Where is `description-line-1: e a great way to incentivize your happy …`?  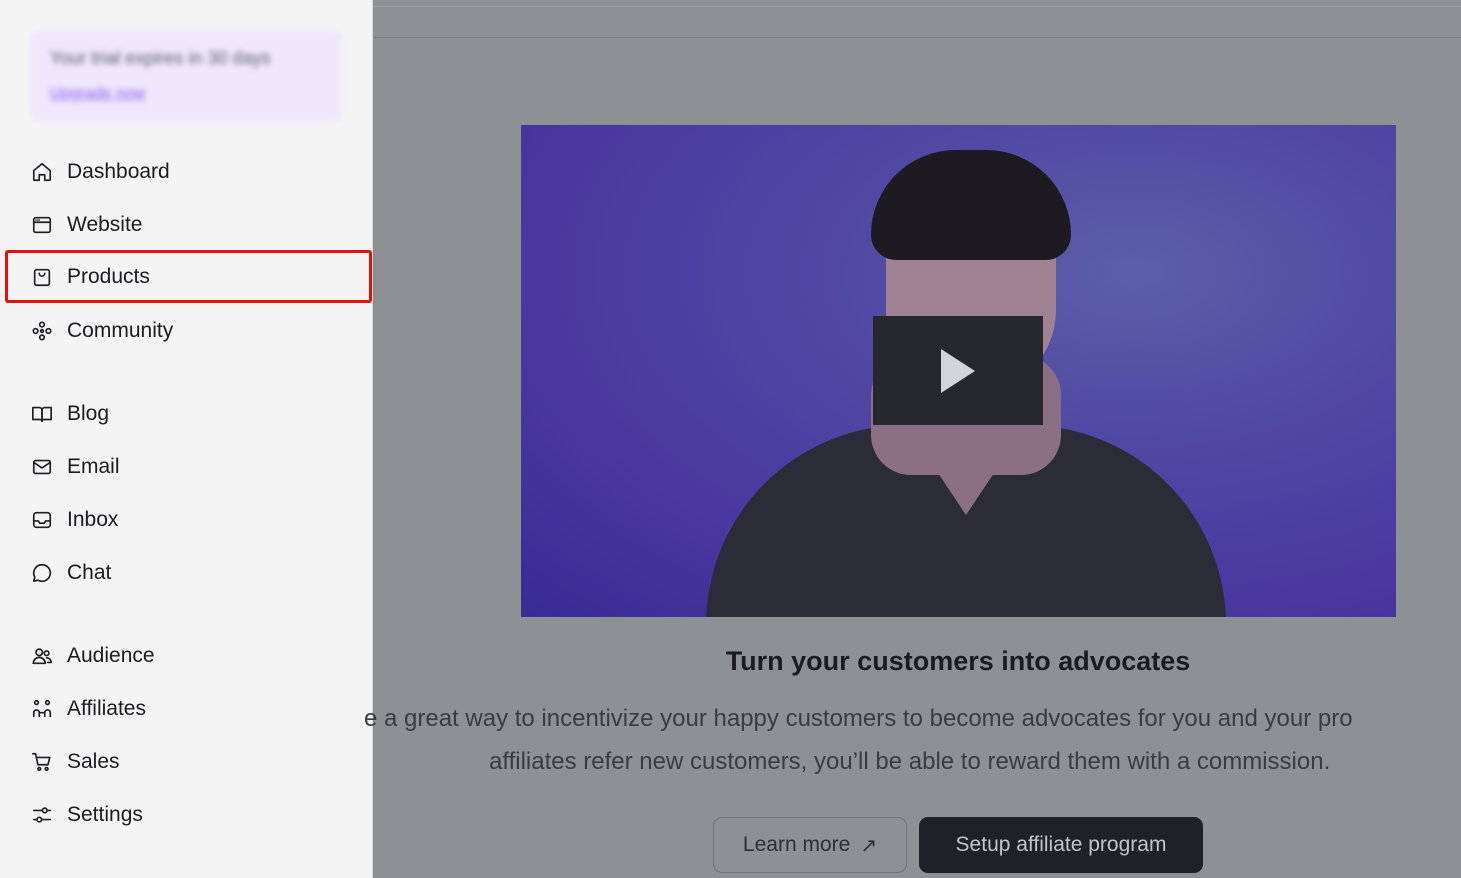 description-line-1: e a great way to incentivize your happy … is located at coordinates (858, 718).